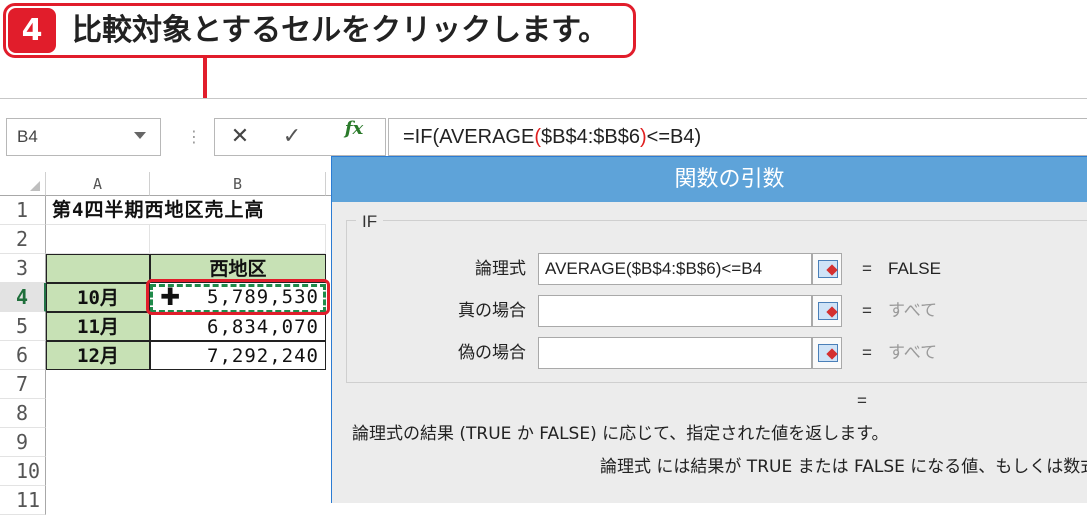  I want to click on cancel-icon: ✕, so click(240, 137).